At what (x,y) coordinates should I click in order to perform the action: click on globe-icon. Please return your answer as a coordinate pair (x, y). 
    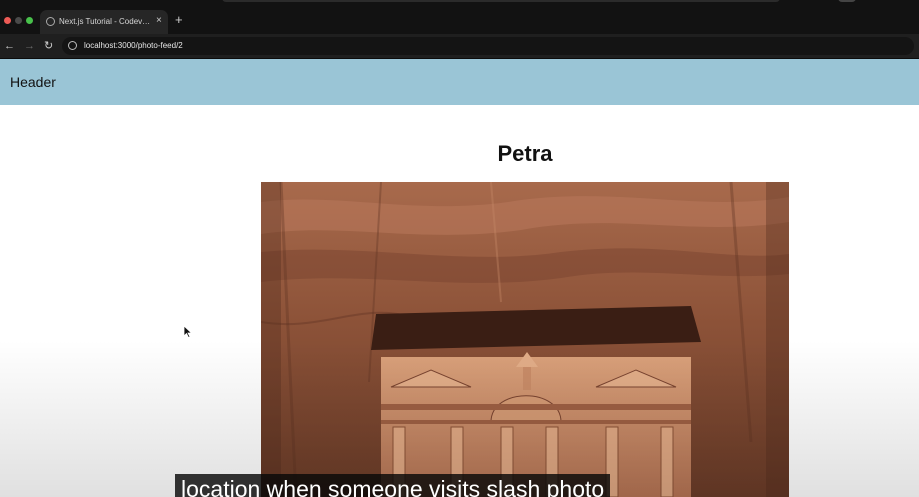
    Looking at the image, I should click on (50, 21).